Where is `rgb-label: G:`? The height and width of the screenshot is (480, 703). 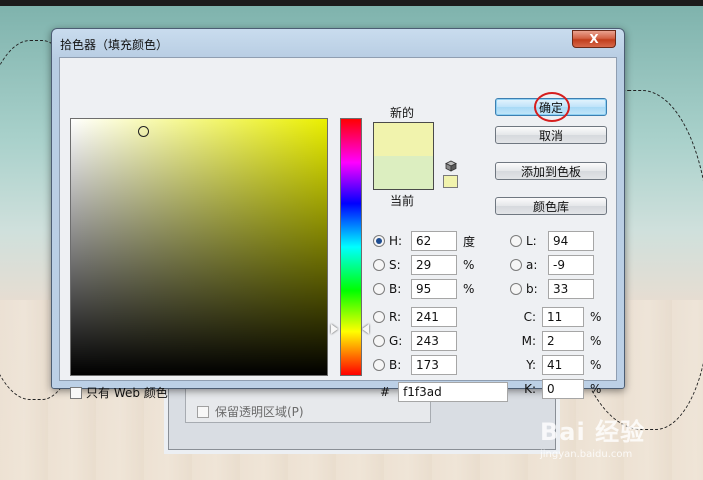
rgb-label: G: is located at coordinates (396, 341).